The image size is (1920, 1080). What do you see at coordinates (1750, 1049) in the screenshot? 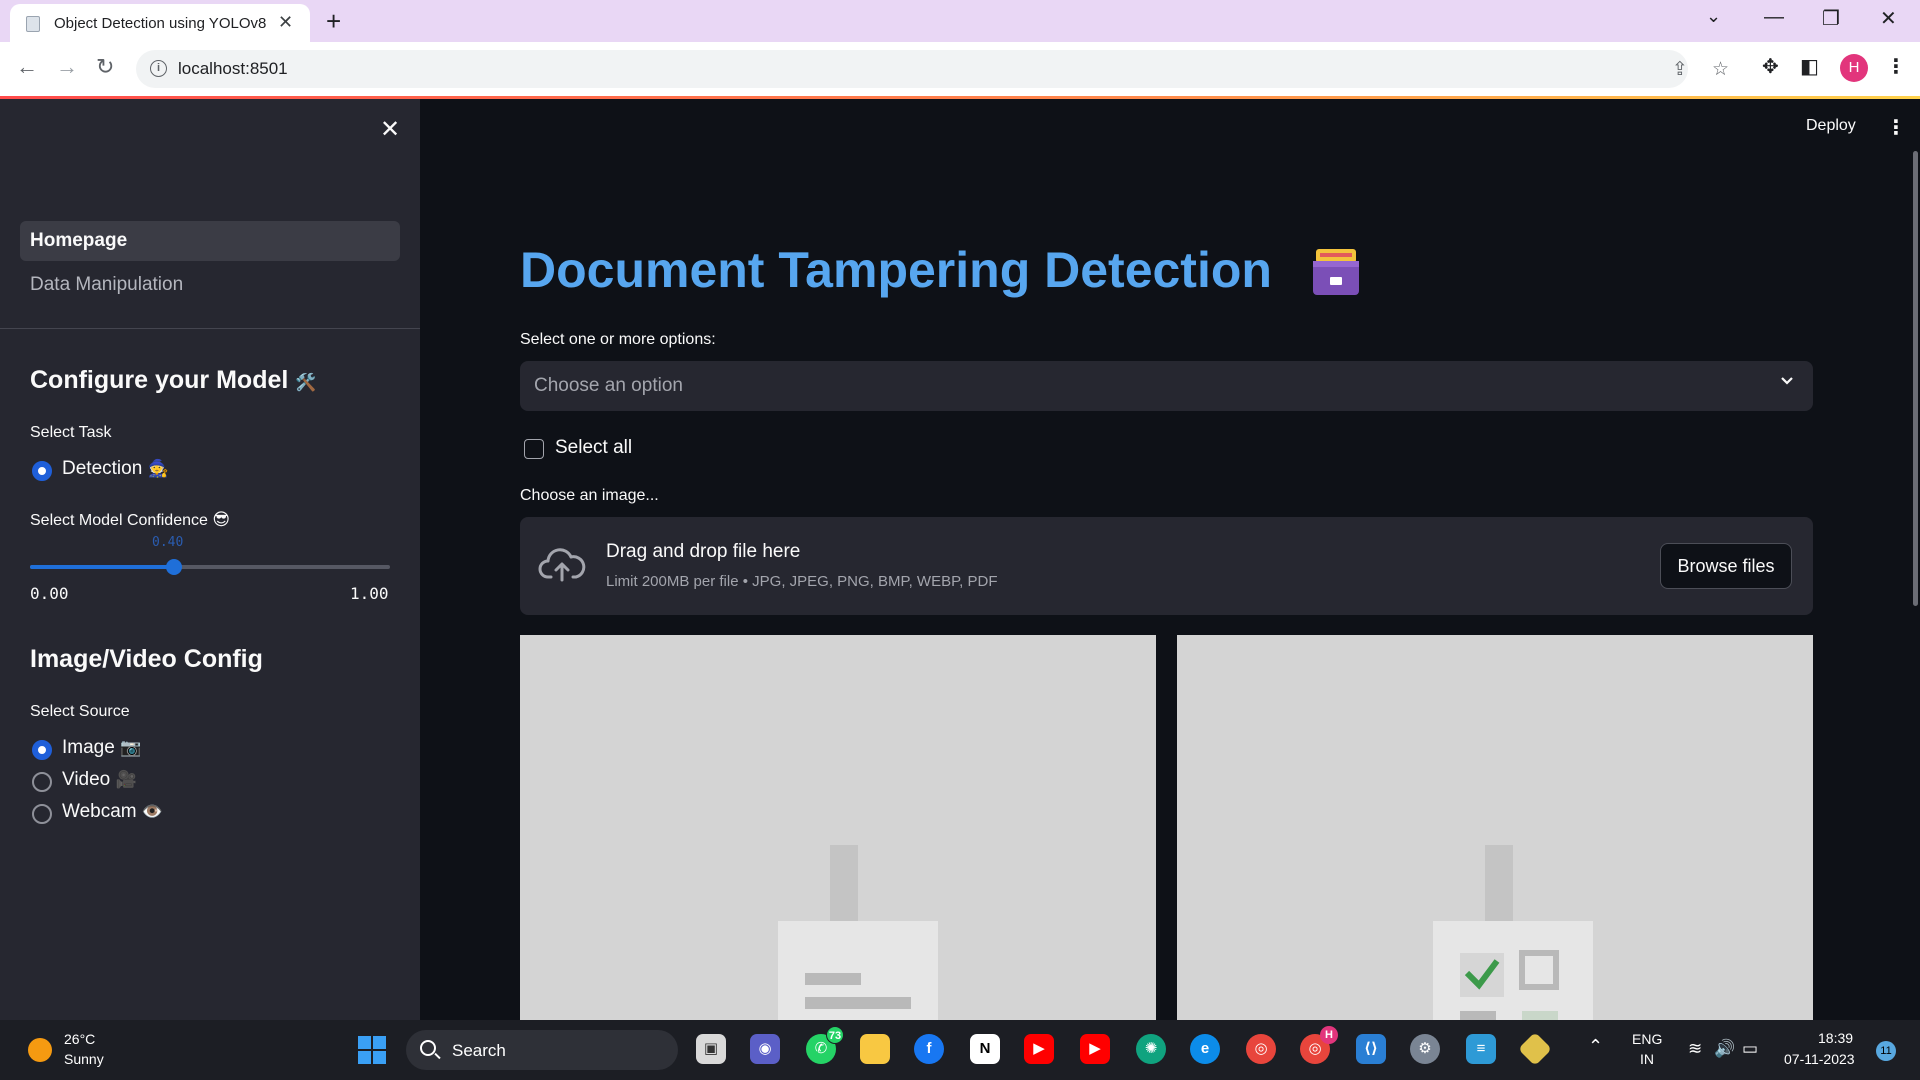
I see `battery-icon: ▭` at bounding box center [1750, 1049].